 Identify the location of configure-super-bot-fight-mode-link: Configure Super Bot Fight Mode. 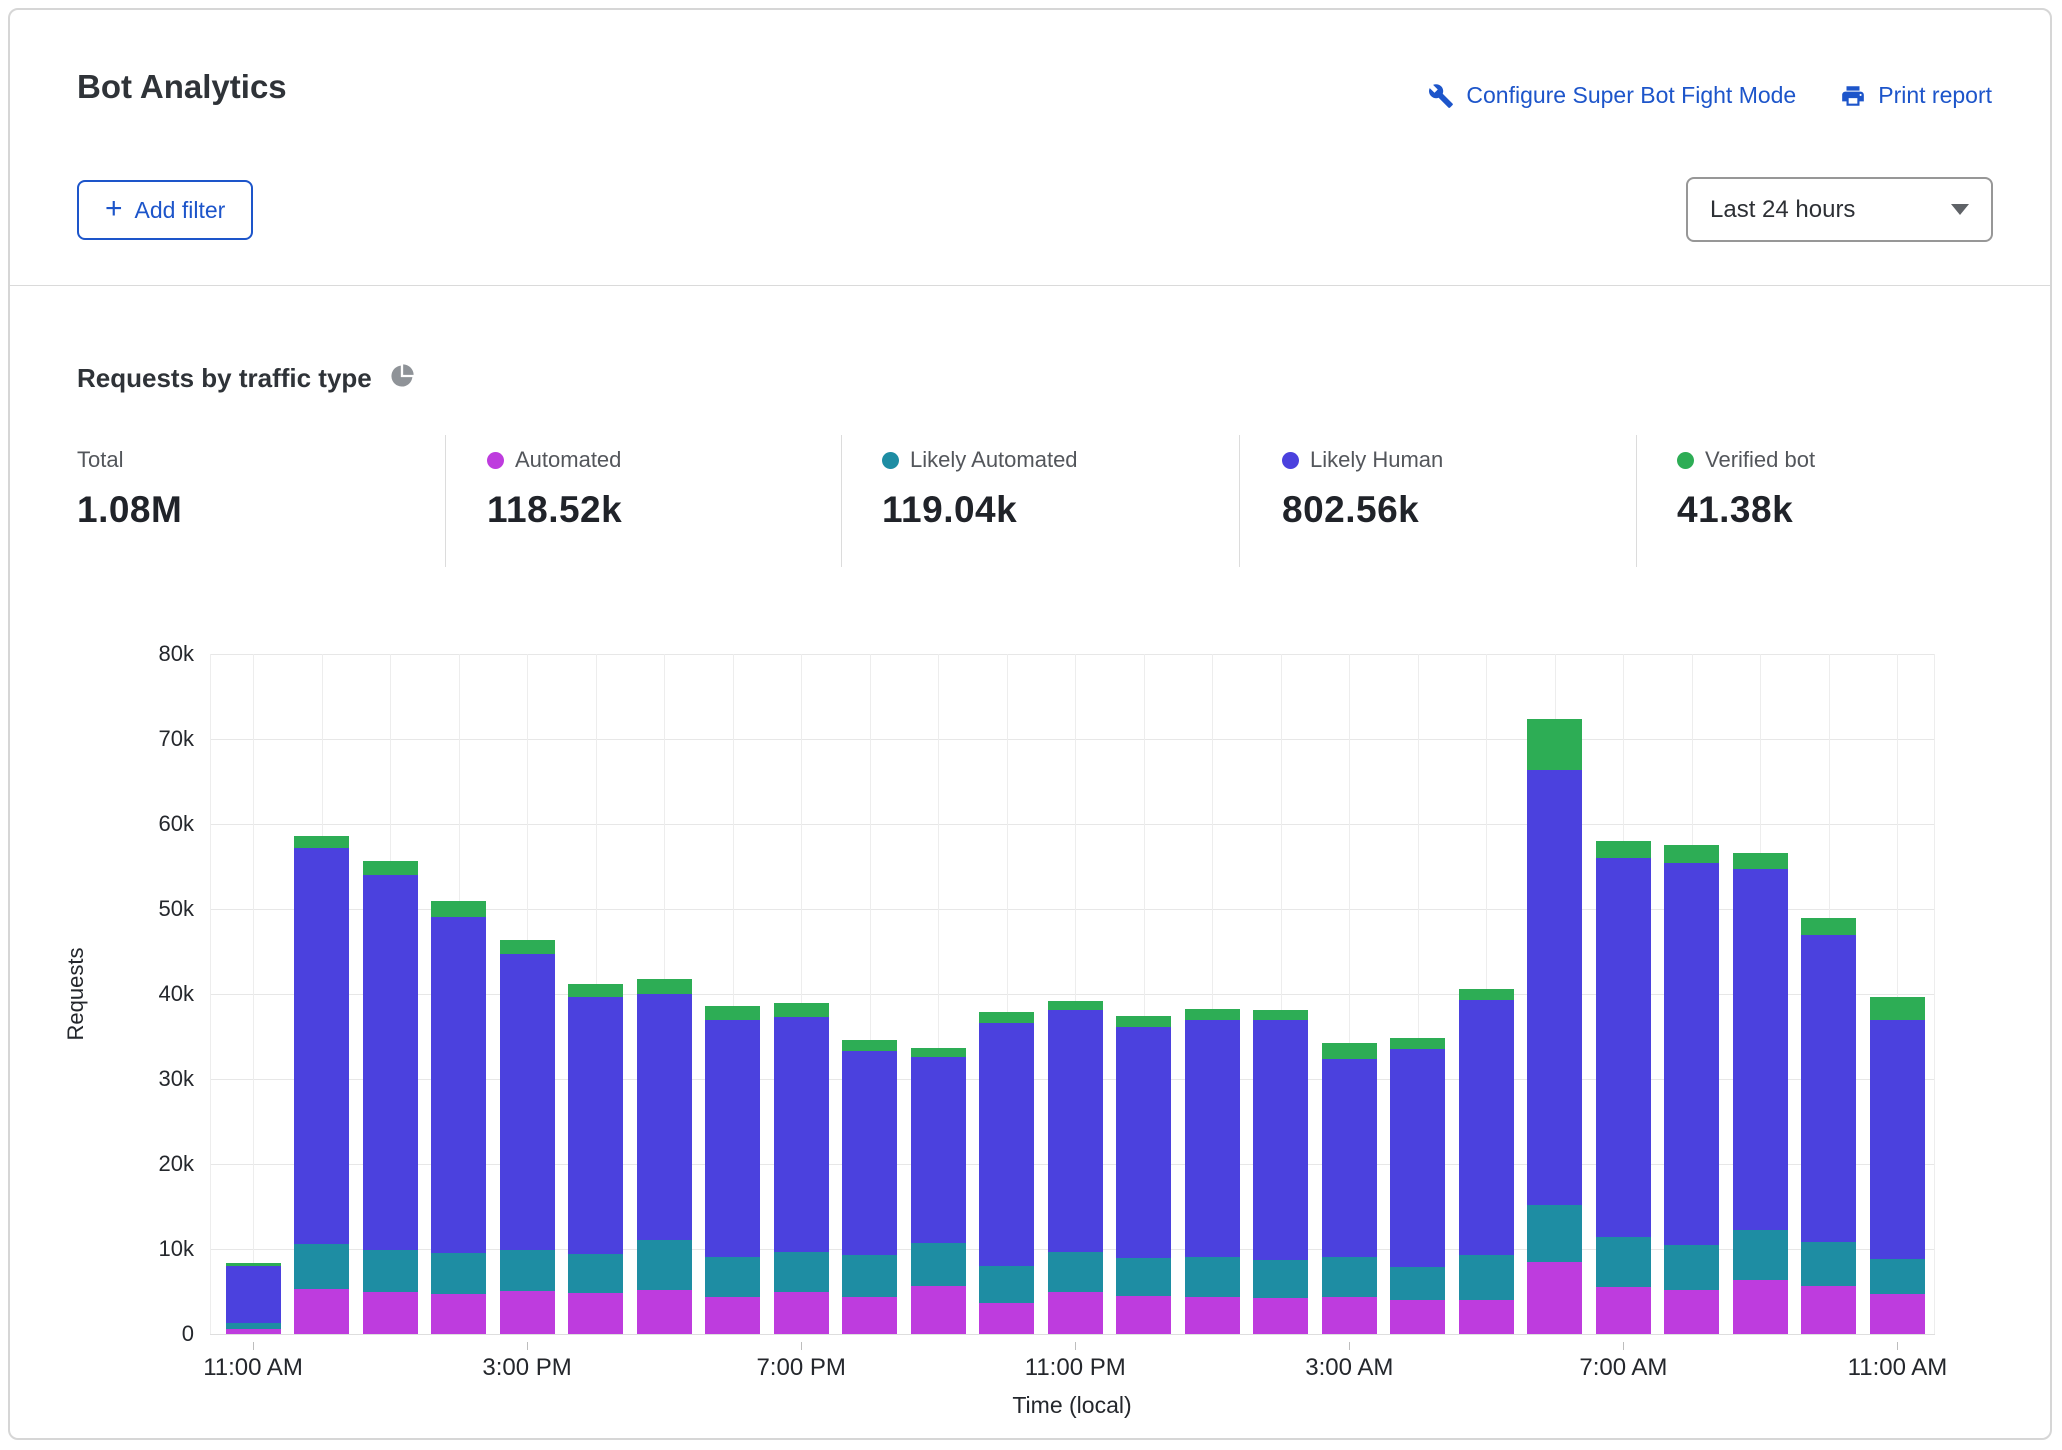
(1612, 95).